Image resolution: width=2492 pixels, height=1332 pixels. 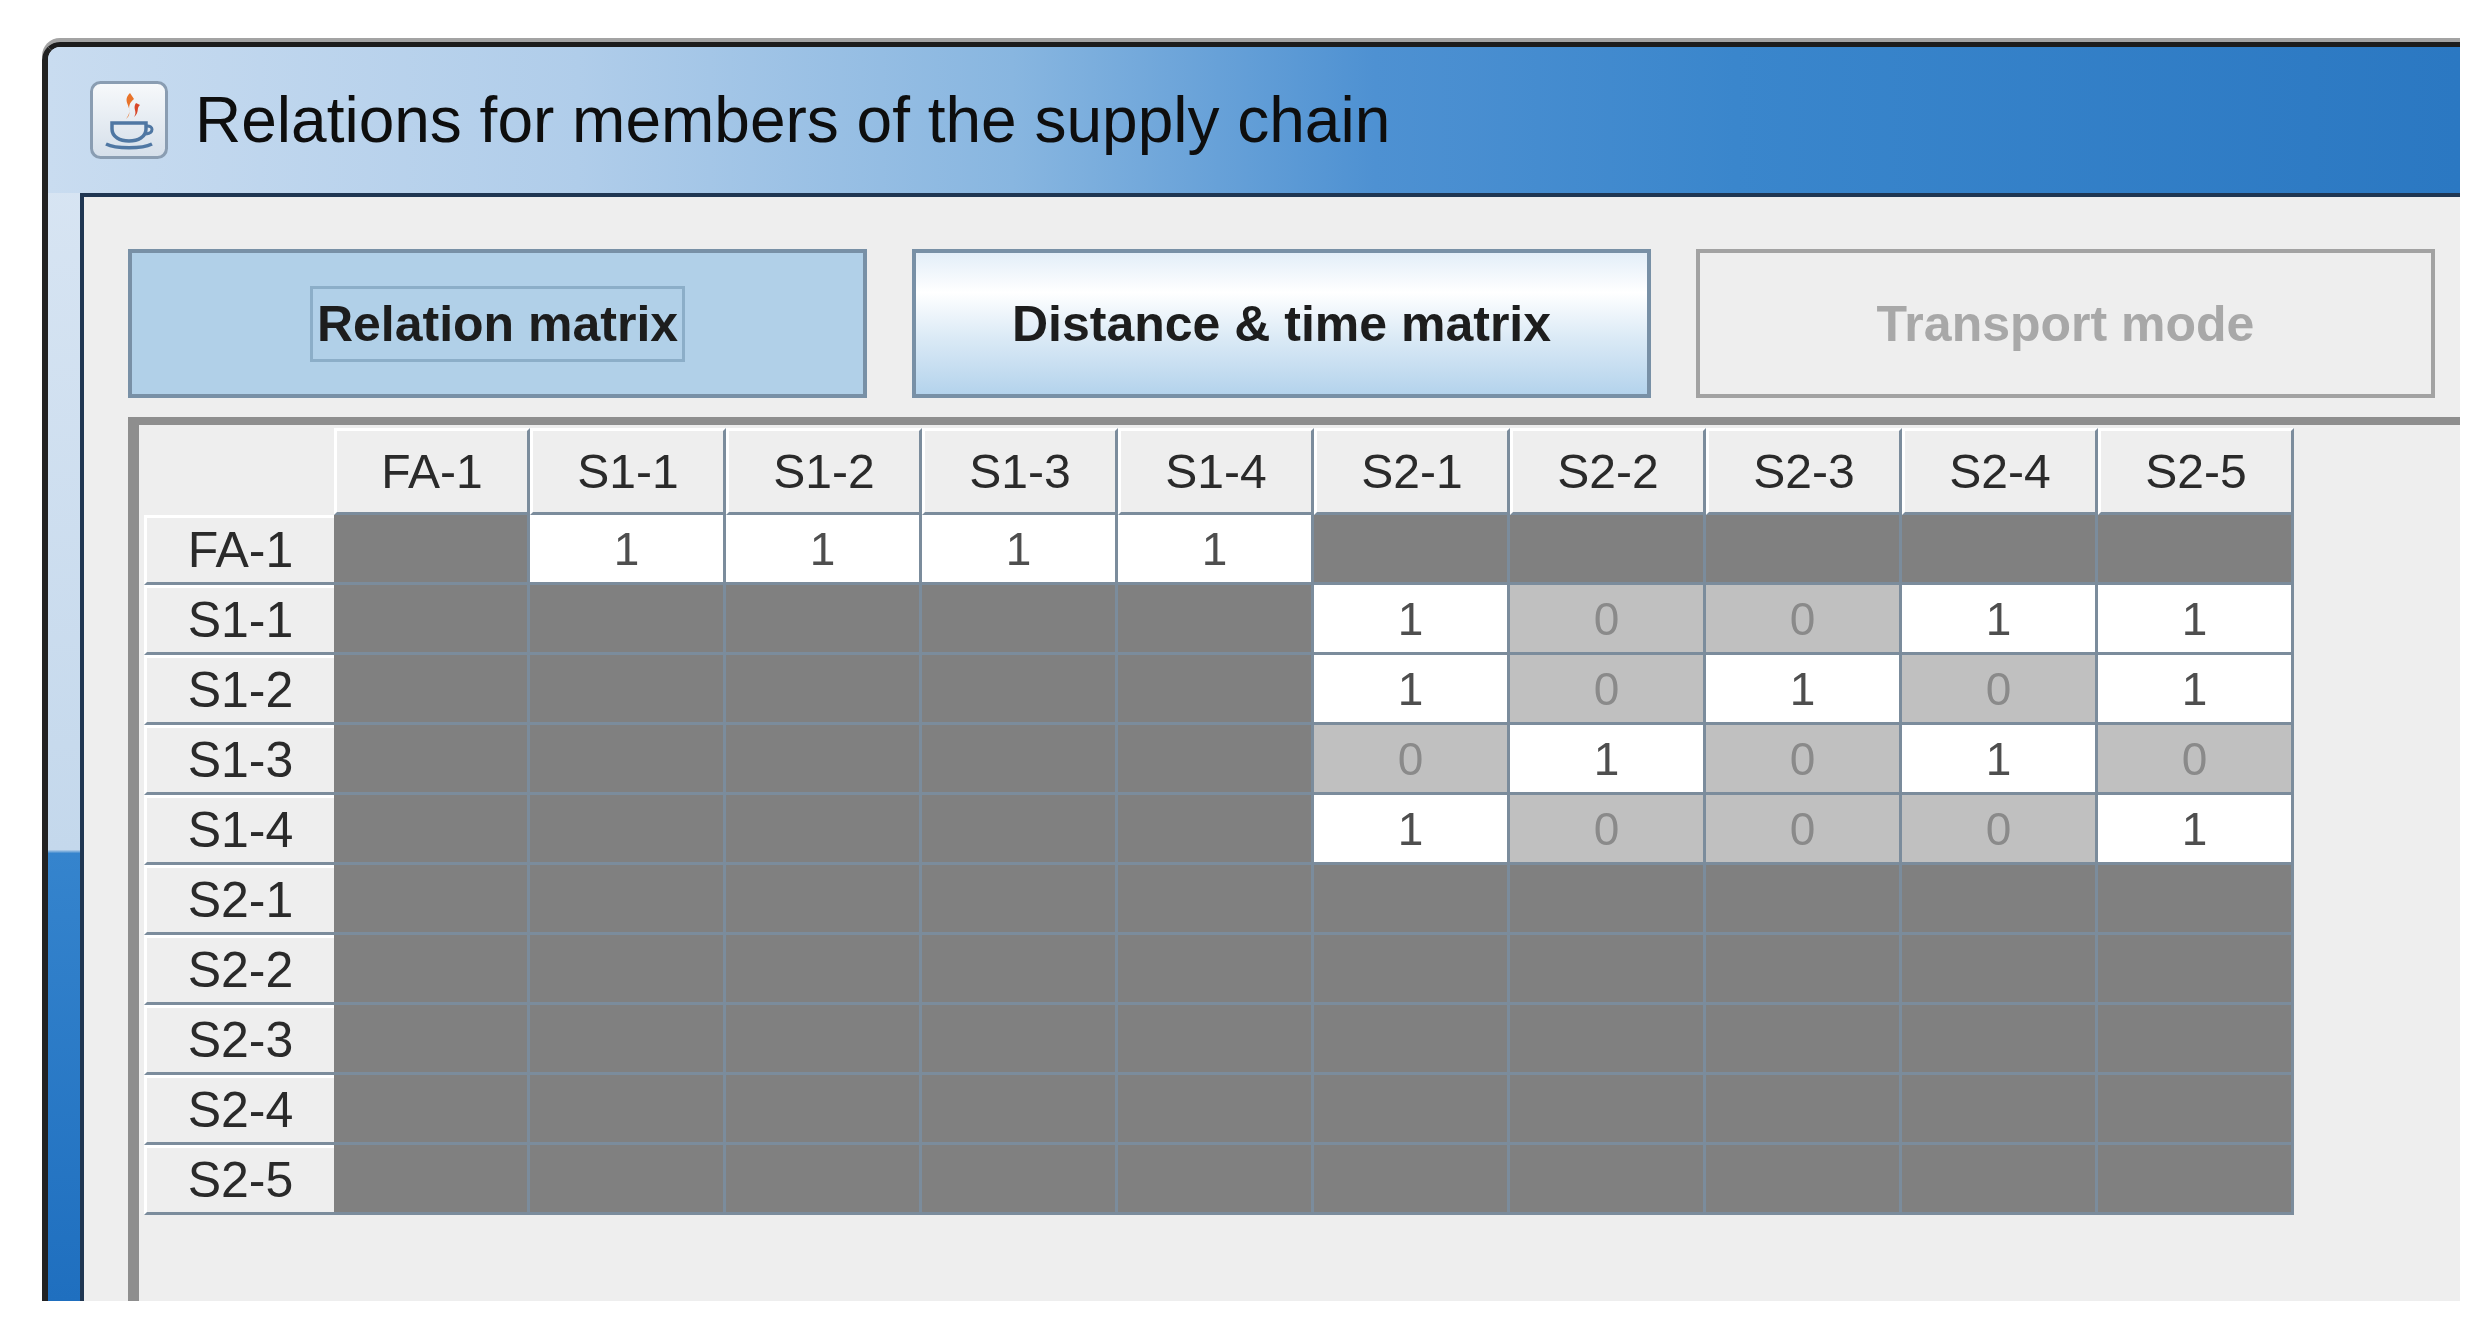 What do you see at coordinates (1216, 471) in the screenshot?
I see `column-header: S1-4` at bounding box center [1216, 471].